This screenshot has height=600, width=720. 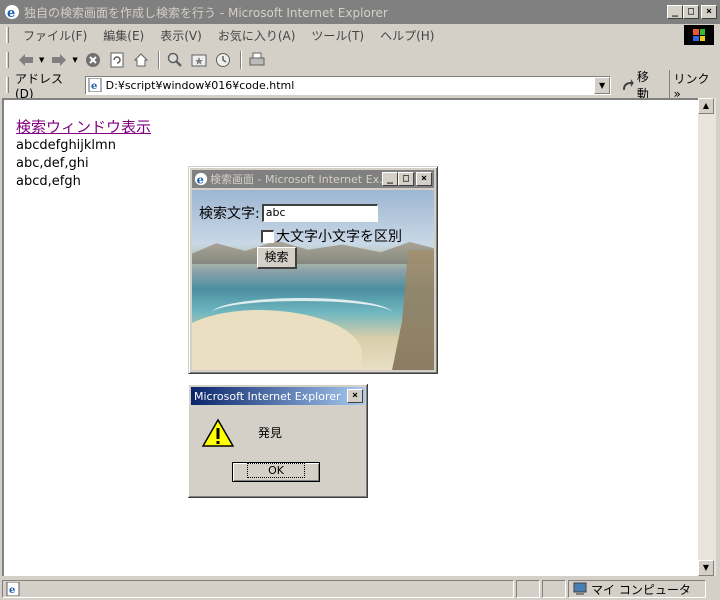 What do you see at coordinates (267, 236) in the screenshot?
I see `case-sensitive-checkbox` at bounding box center [267, 236].